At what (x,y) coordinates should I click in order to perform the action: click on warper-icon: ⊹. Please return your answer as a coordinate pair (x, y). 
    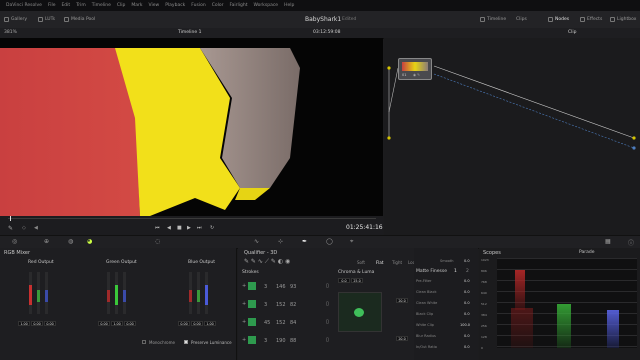
    Looking at the image, I should click on (280, 241).